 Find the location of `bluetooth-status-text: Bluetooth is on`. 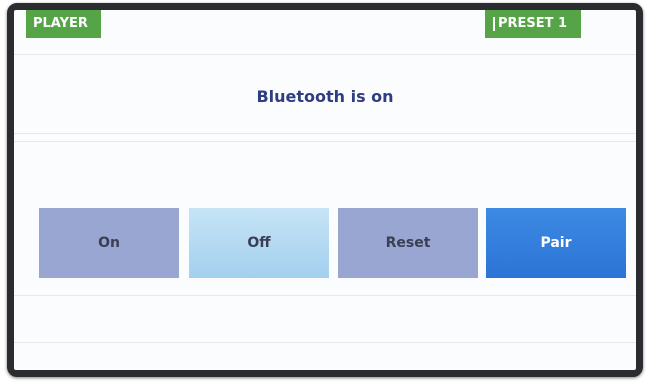

bluetooth-status-text: Bluetooth is on is located at coordinates (325, 96).